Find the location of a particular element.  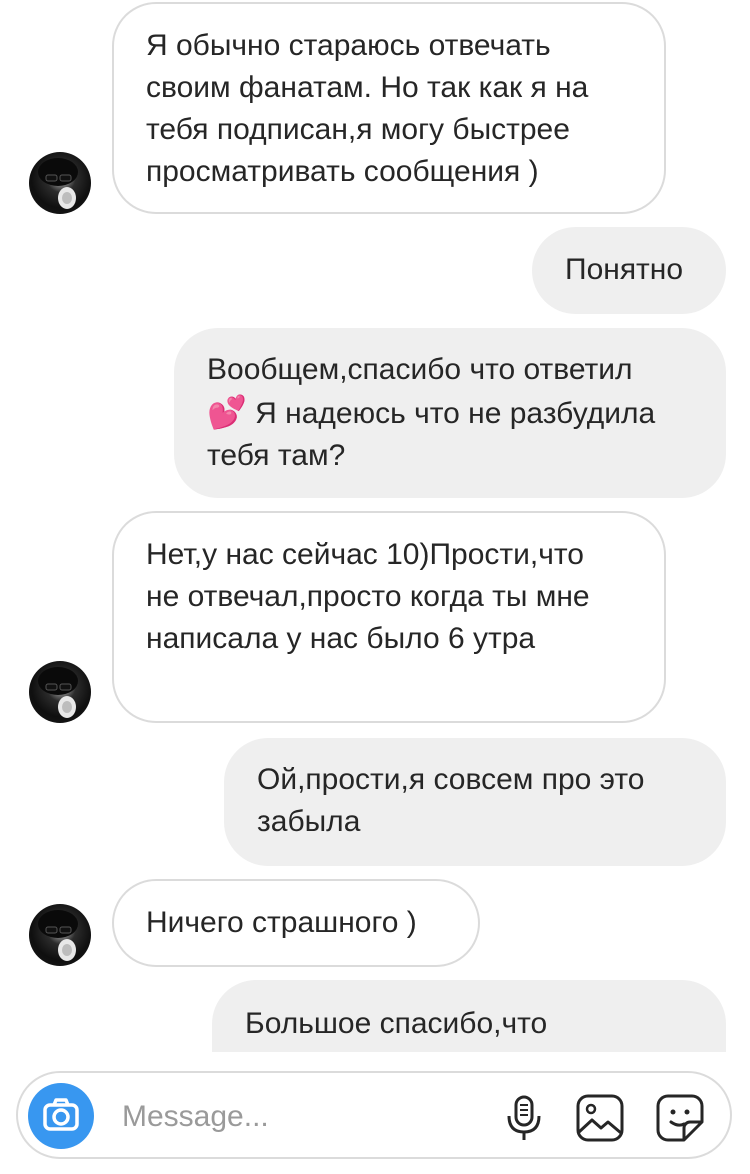

camera-icon is located at coordinates (61, 1114).